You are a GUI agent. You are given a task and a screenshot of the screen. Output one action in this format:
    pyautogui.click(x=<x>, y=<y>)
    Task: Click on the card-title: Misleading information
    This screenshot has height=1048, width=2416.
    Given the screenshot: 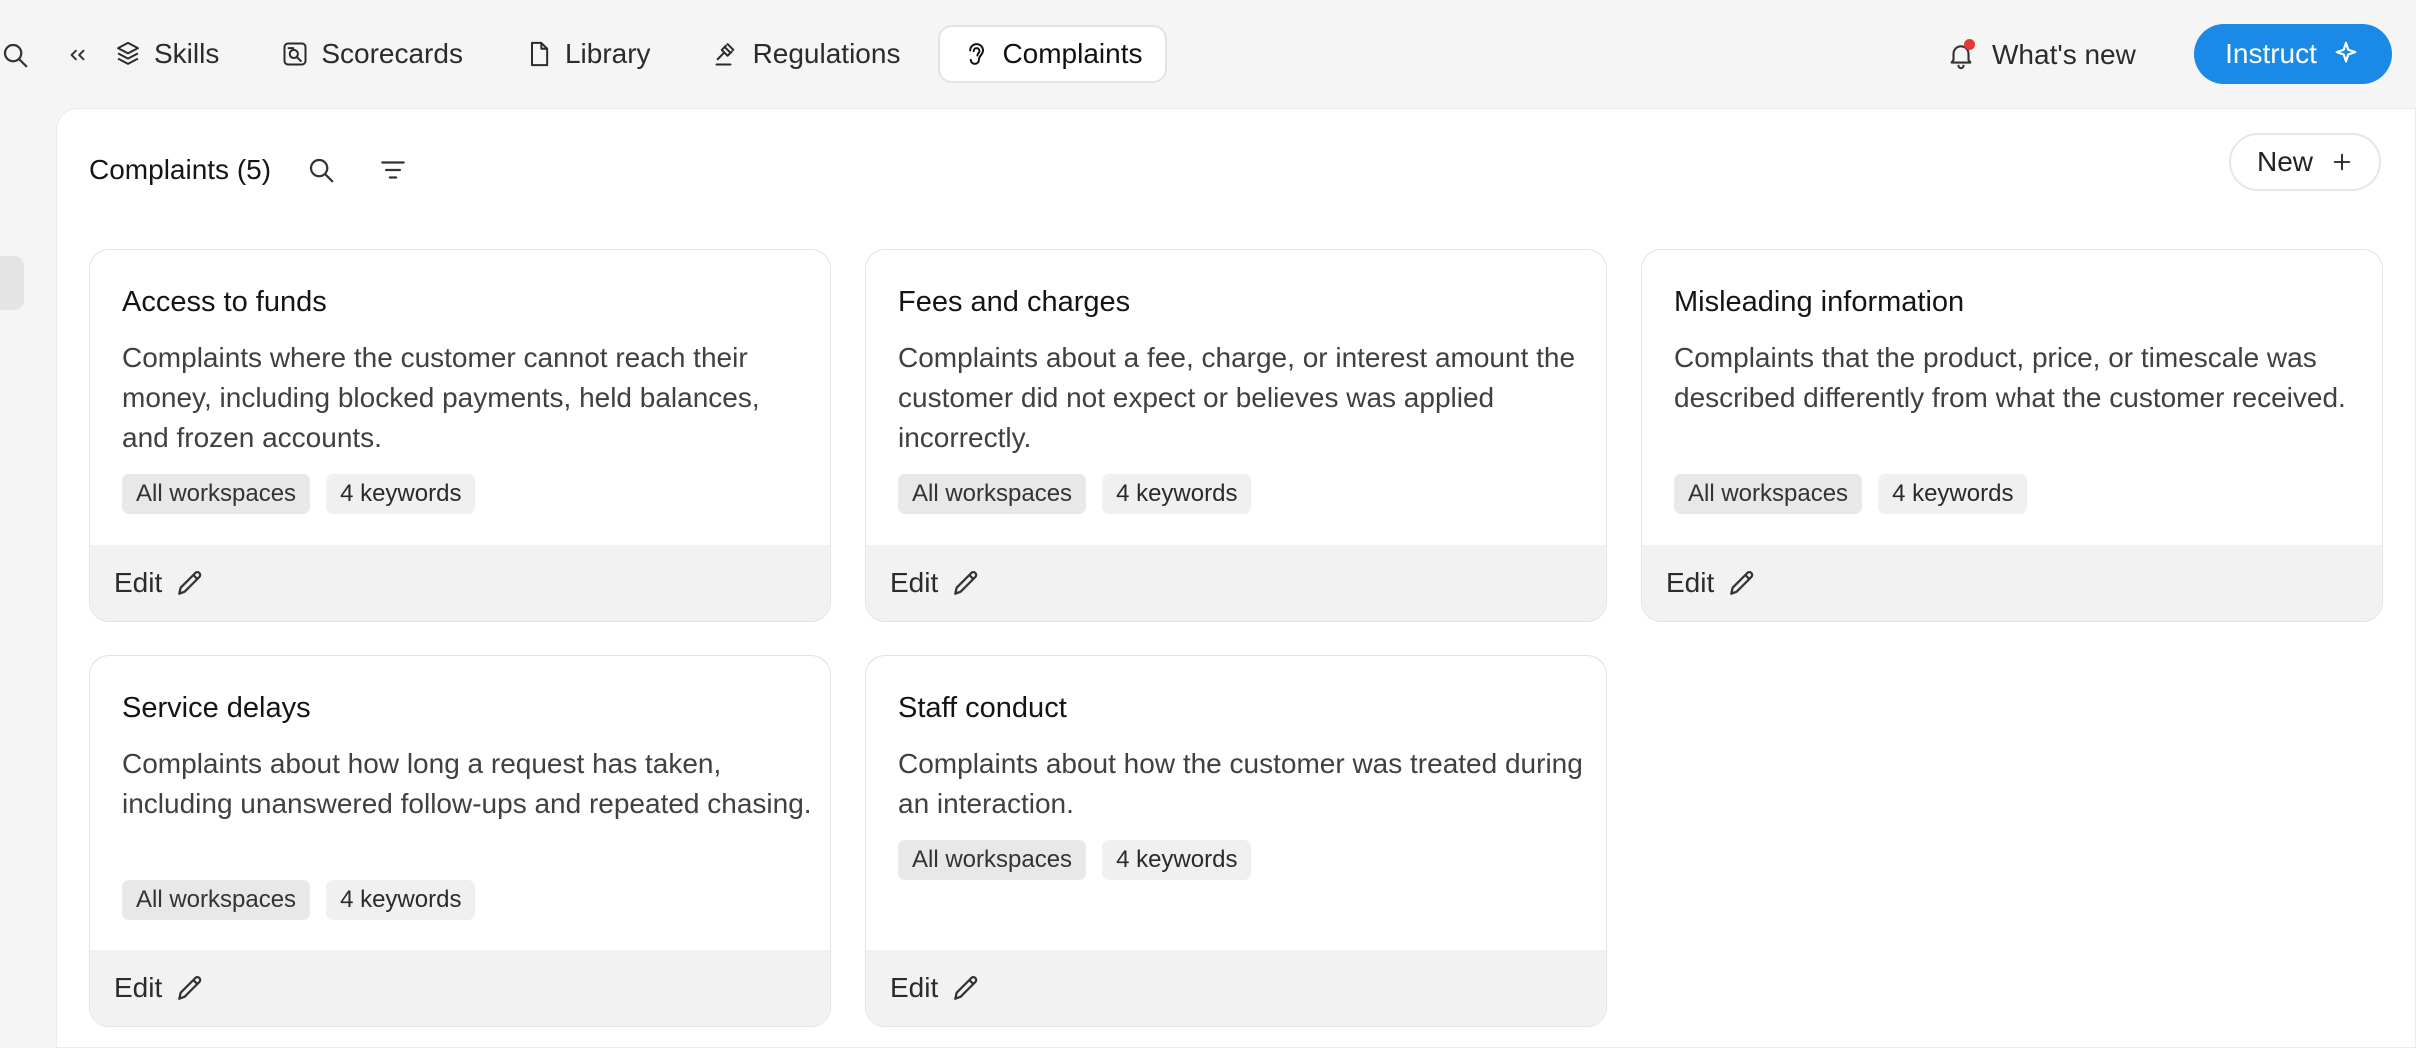 What is the action you would take?
    pyautogui.click(x=1819, y=302)
    